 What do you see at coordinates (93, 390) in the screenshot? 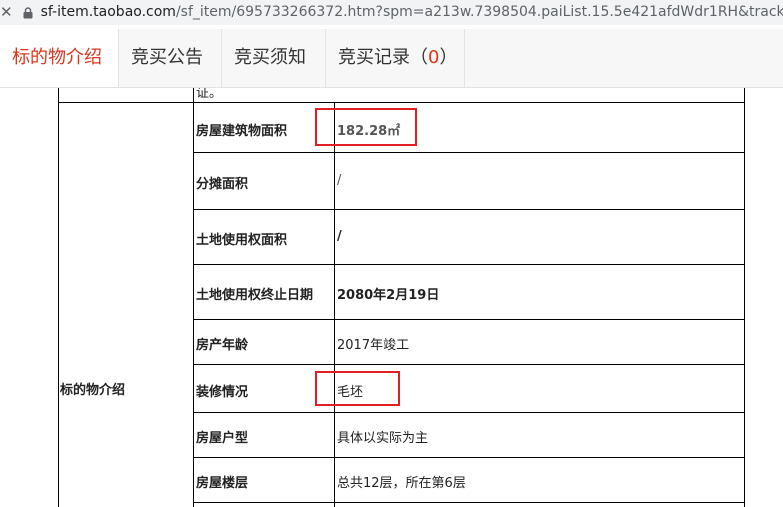
I see `section-label: 标的物介绍` at bounding box center [93, 390].